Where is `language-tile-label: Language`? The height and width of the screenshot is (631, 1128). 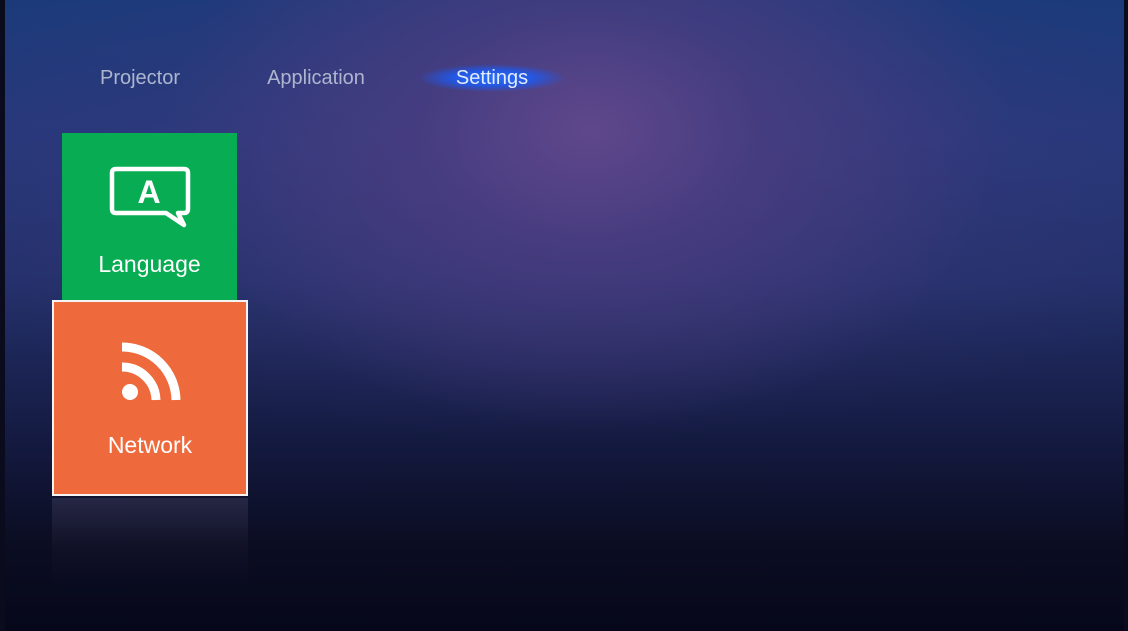 language-tile-label: Language is located at coordinates (149, 264).